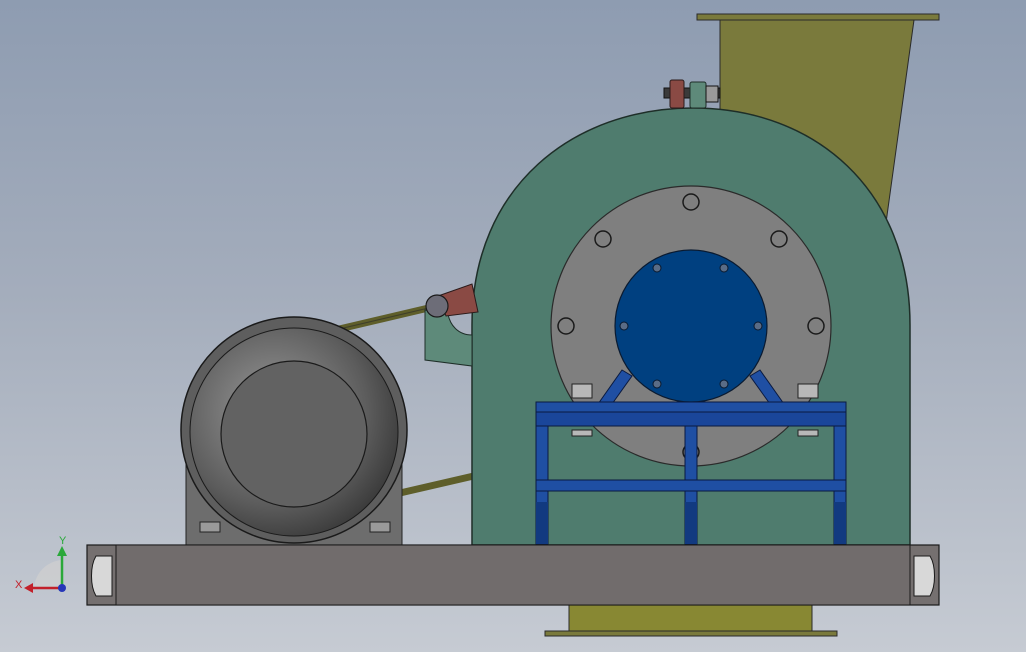  I want to click on tensioner-pulley, so click(437, 306).